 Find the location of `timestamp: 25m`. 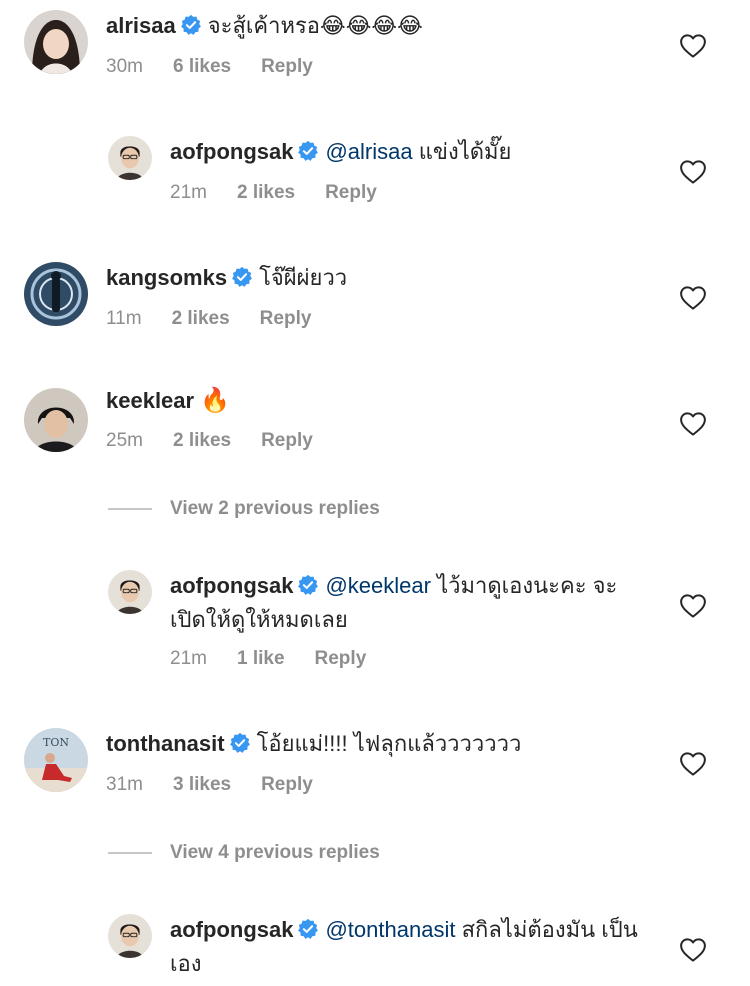

timestamp: 25m is located at coordinates (124, 440).